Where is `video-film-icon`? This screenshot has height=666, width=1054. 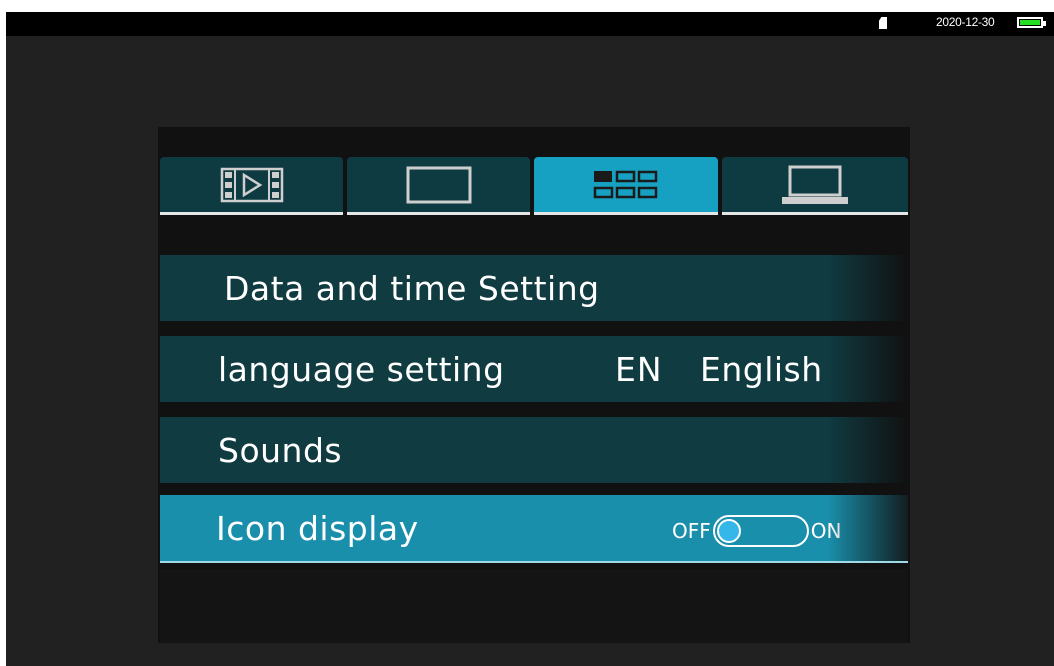
video-film-icon is located at coordinates (251, 184).